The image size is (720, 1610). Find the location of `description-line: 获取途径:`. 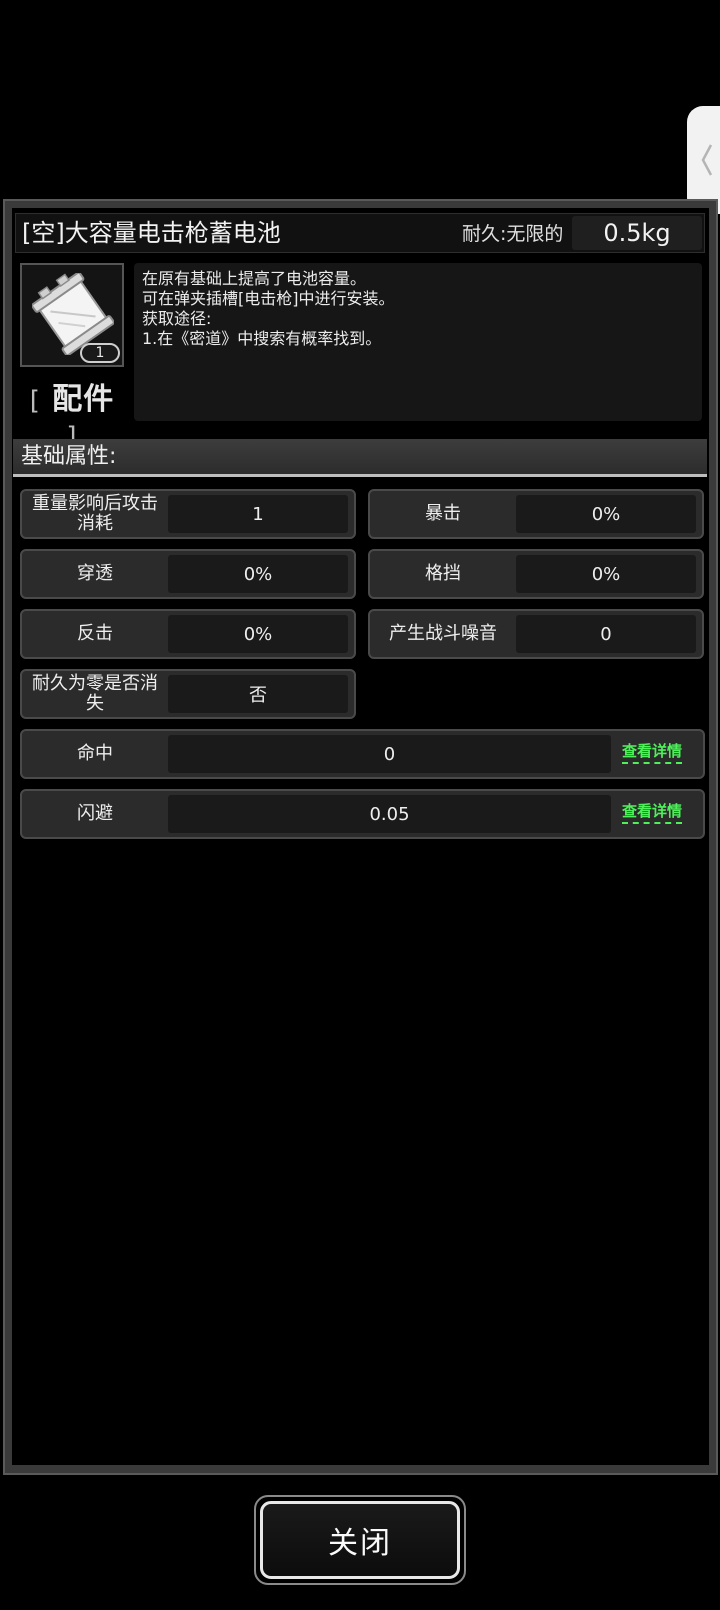

description-line: 获取途径: is located at coordinates (177, 318).